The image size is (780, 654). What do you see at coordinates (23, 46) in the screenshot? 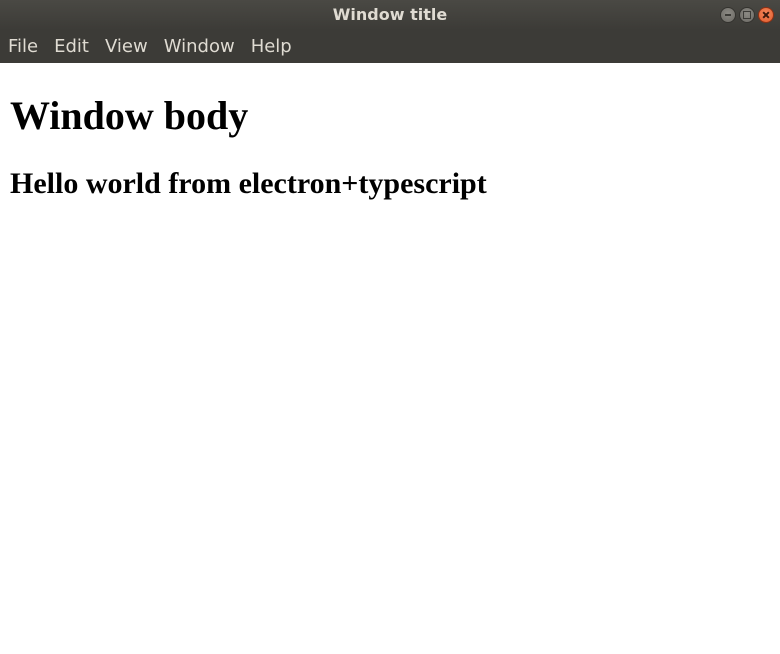
I see `menu-file: File` at bounding box center [23, 46].